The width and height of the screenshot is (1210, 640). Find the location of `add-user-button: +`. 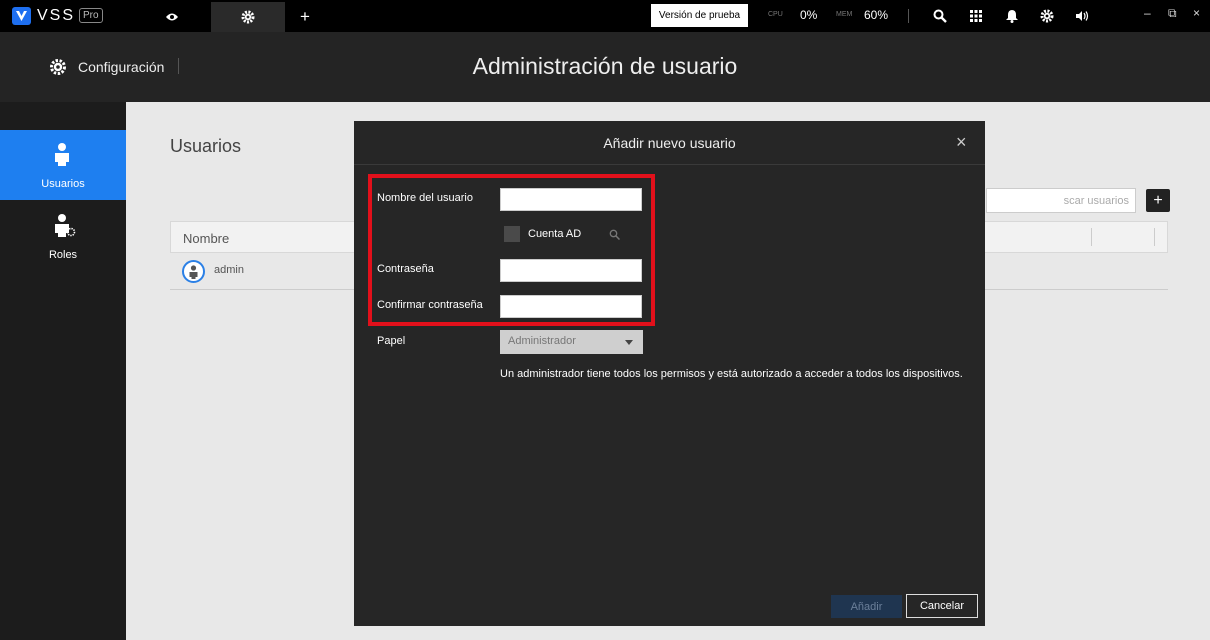

add-user-button: + is located at coordinates (1158, 200).